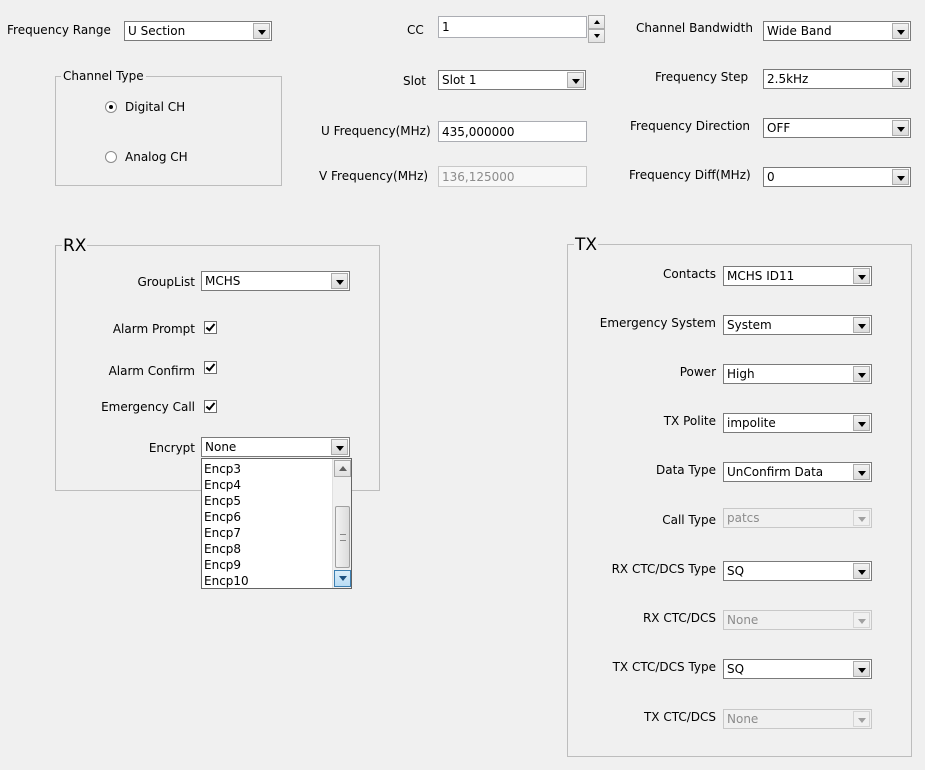  Describe the element at coordinates (697, 372) in the screenshot. I see `power-label: Power` at that location.